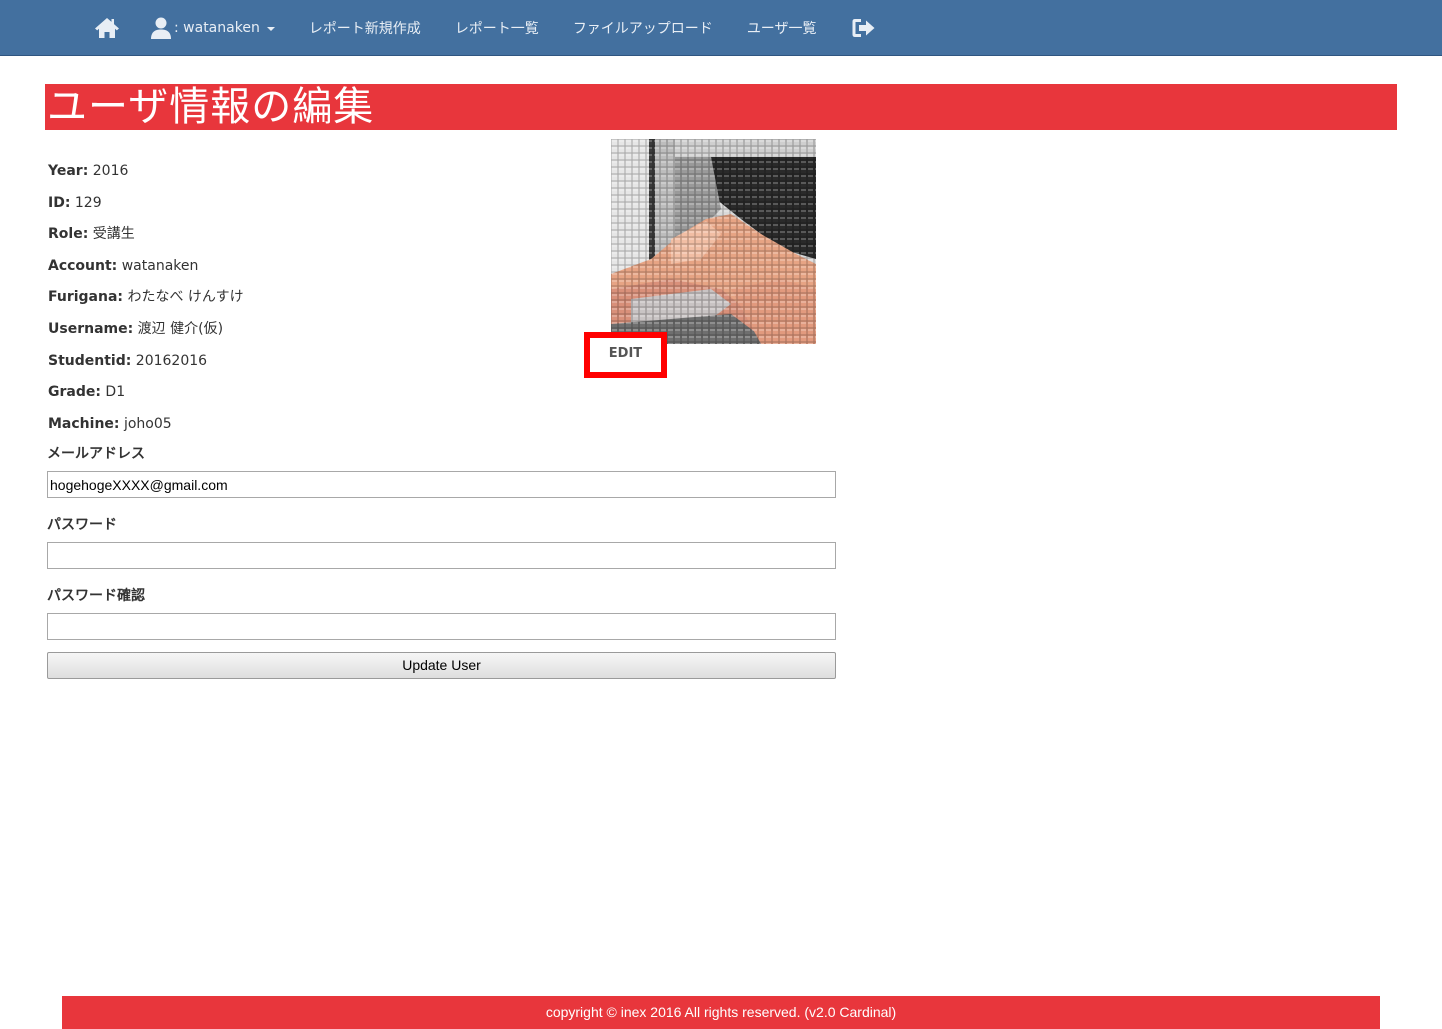 The width and height of the screenshot is (1442, 1029). Describe the element at coordinates (217, 28) in the screenshot. I see `nav-username: : watanaken` at that location.